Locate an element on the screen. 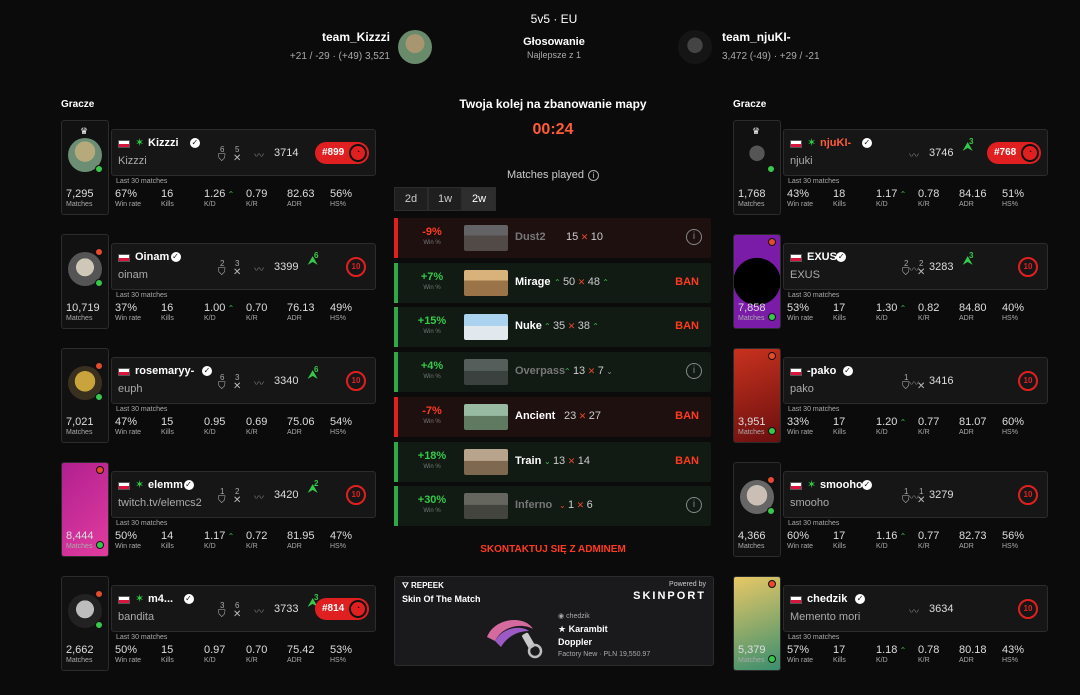 The image size is (1080, 695). stat-number: 1.20 is located at coordinates (887, 422).